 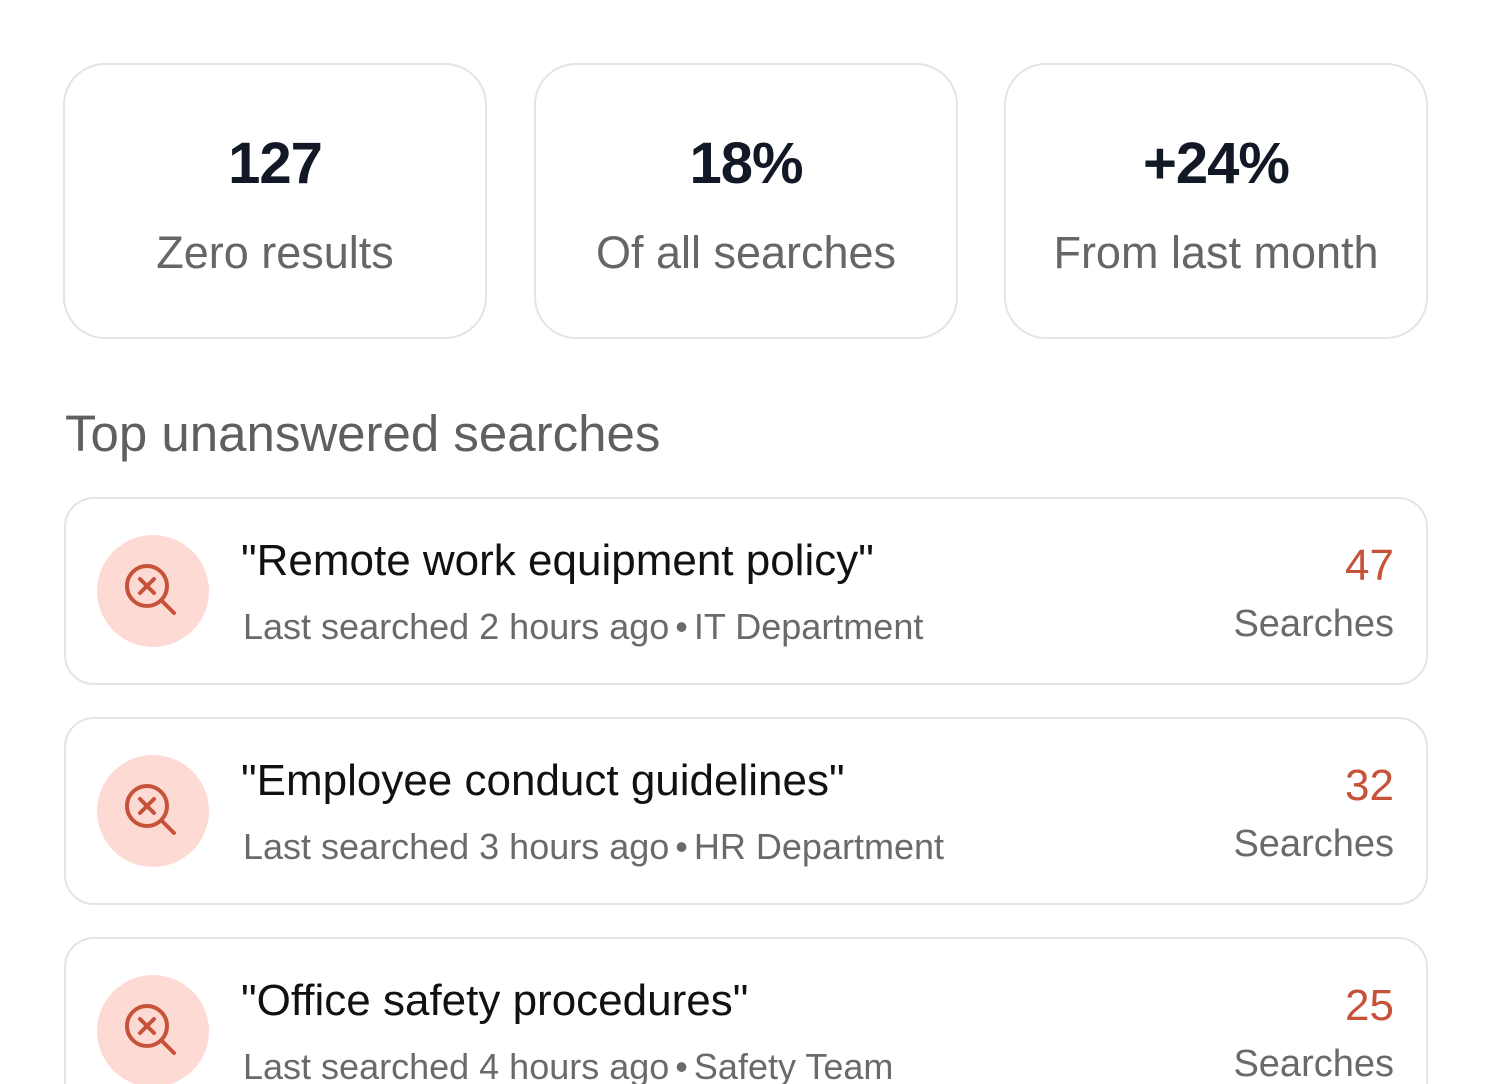 What do you see at coordinates (1216, 252) in the screenshot?
I see `stat-label: From last month` at bounding box center [1216, 252].